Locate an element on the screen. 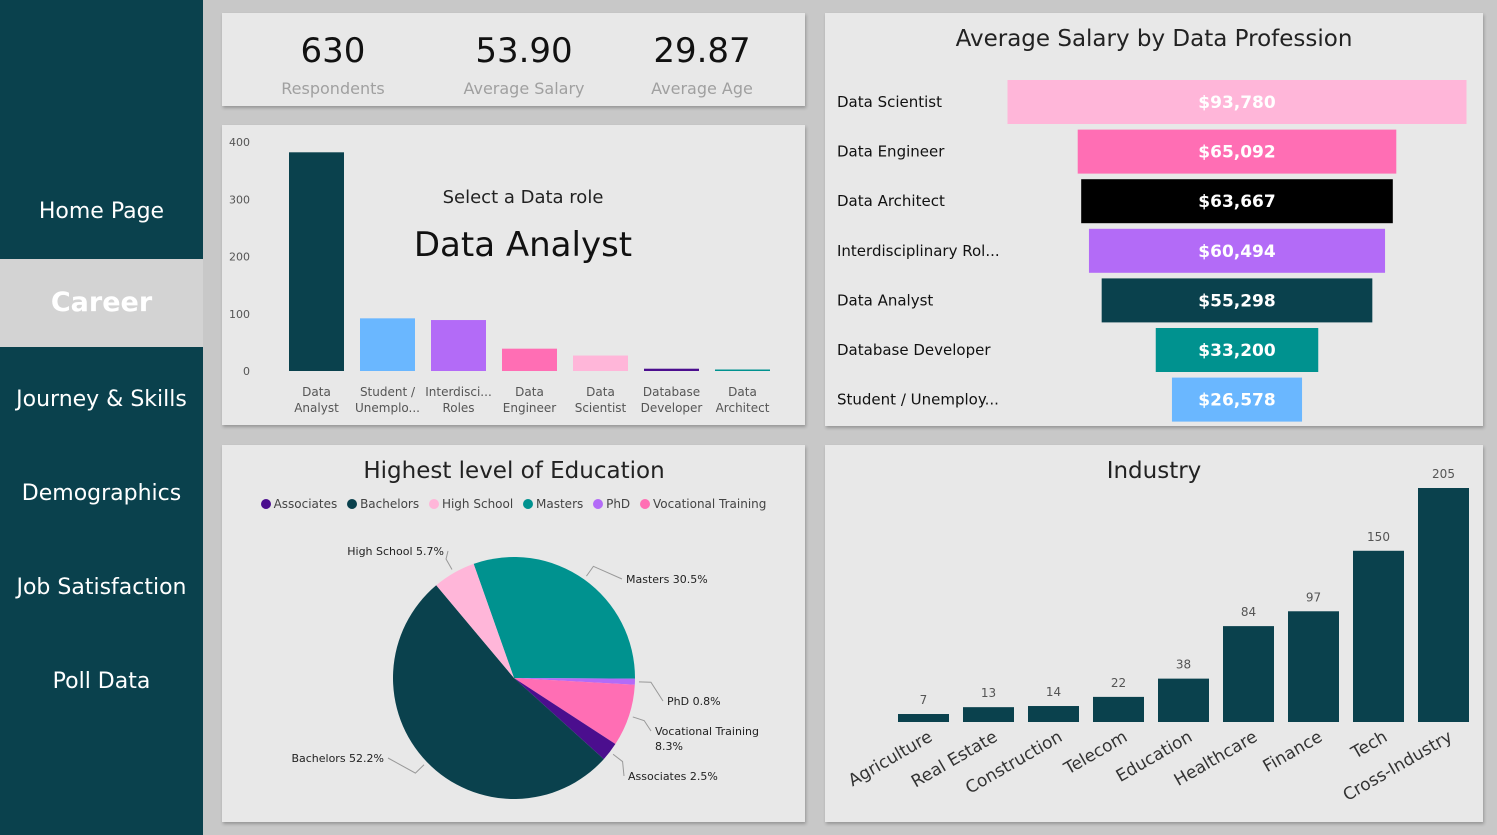 The width and height of the screenshot is (1497, 835). funnel-value-label: $33,200 is located at coordinates (1237, 351).